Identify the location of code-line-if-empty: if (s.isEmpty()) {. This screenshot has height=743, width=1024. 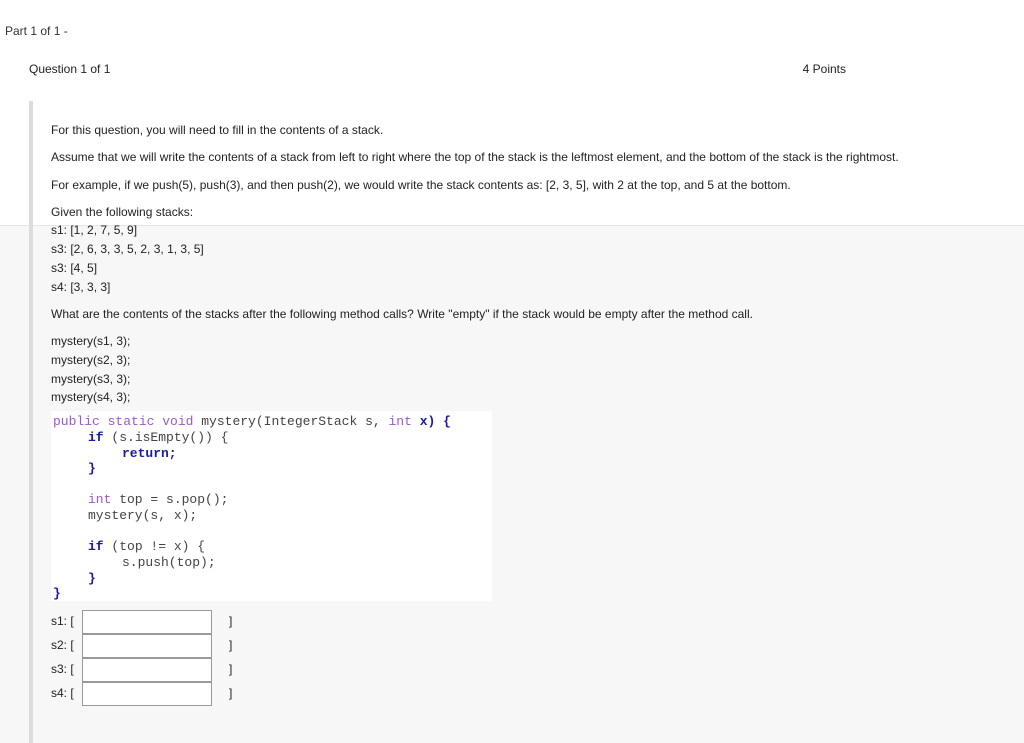
(158, 438).